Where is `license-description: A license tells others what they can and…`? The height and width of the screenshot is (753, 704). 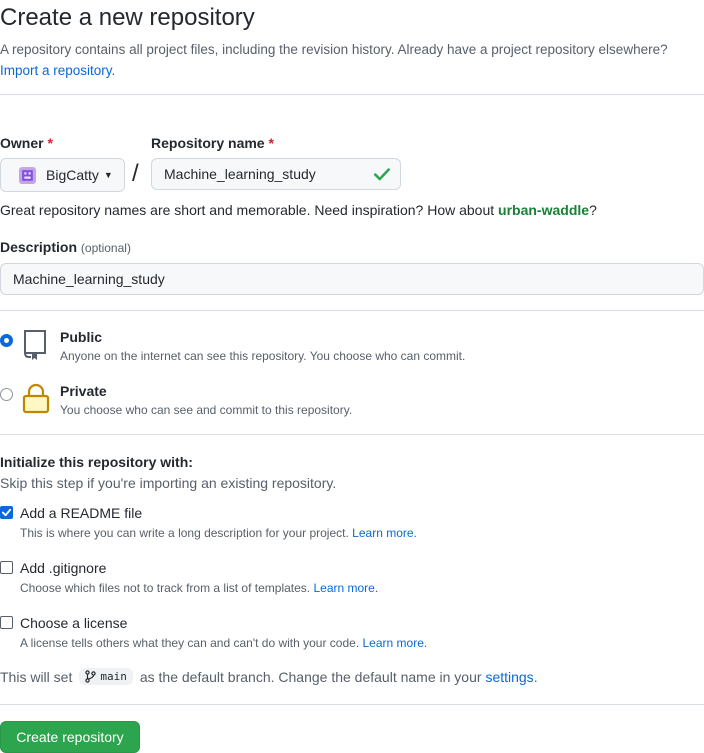
license-description: A license tells others what they can and… is located at coordinates (223, 643).